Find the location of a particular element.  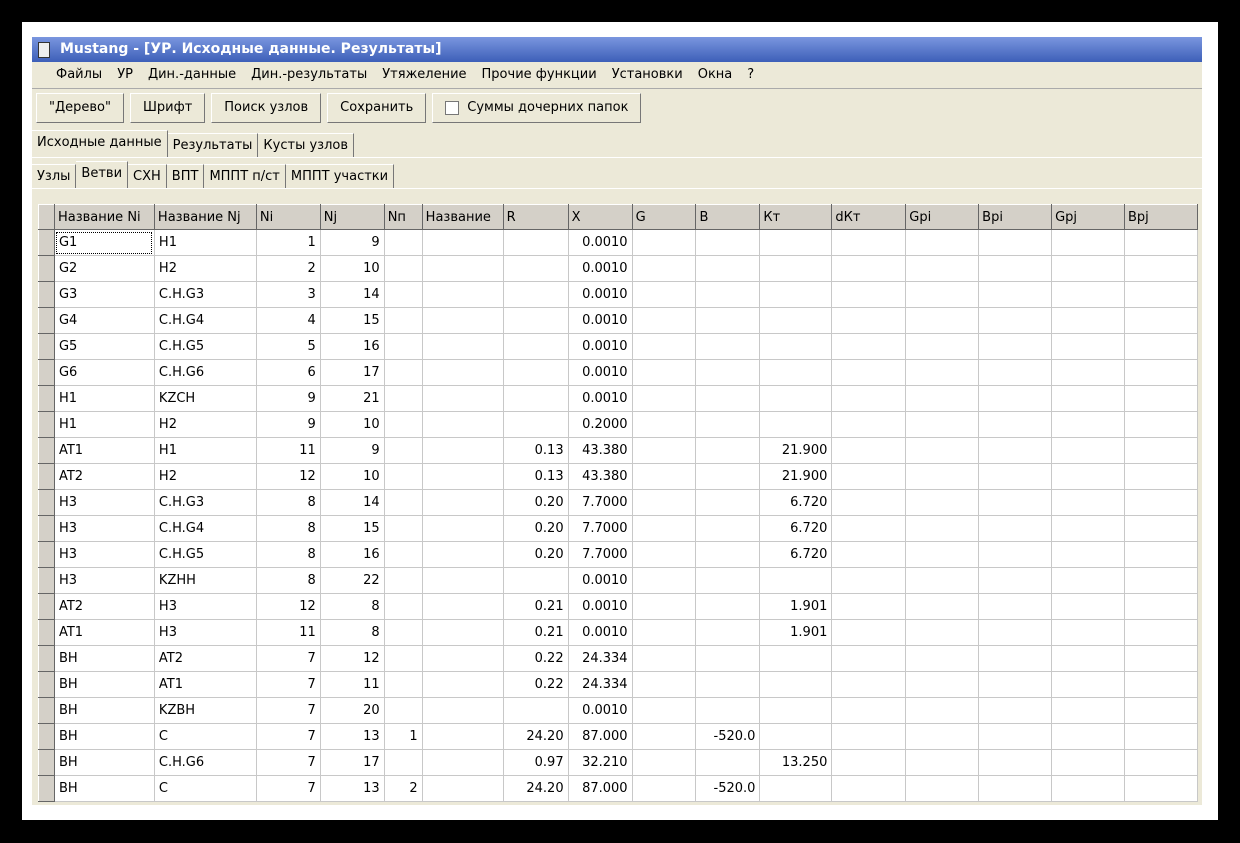

grid-cell: 1 is located at coordinates (403, 736).